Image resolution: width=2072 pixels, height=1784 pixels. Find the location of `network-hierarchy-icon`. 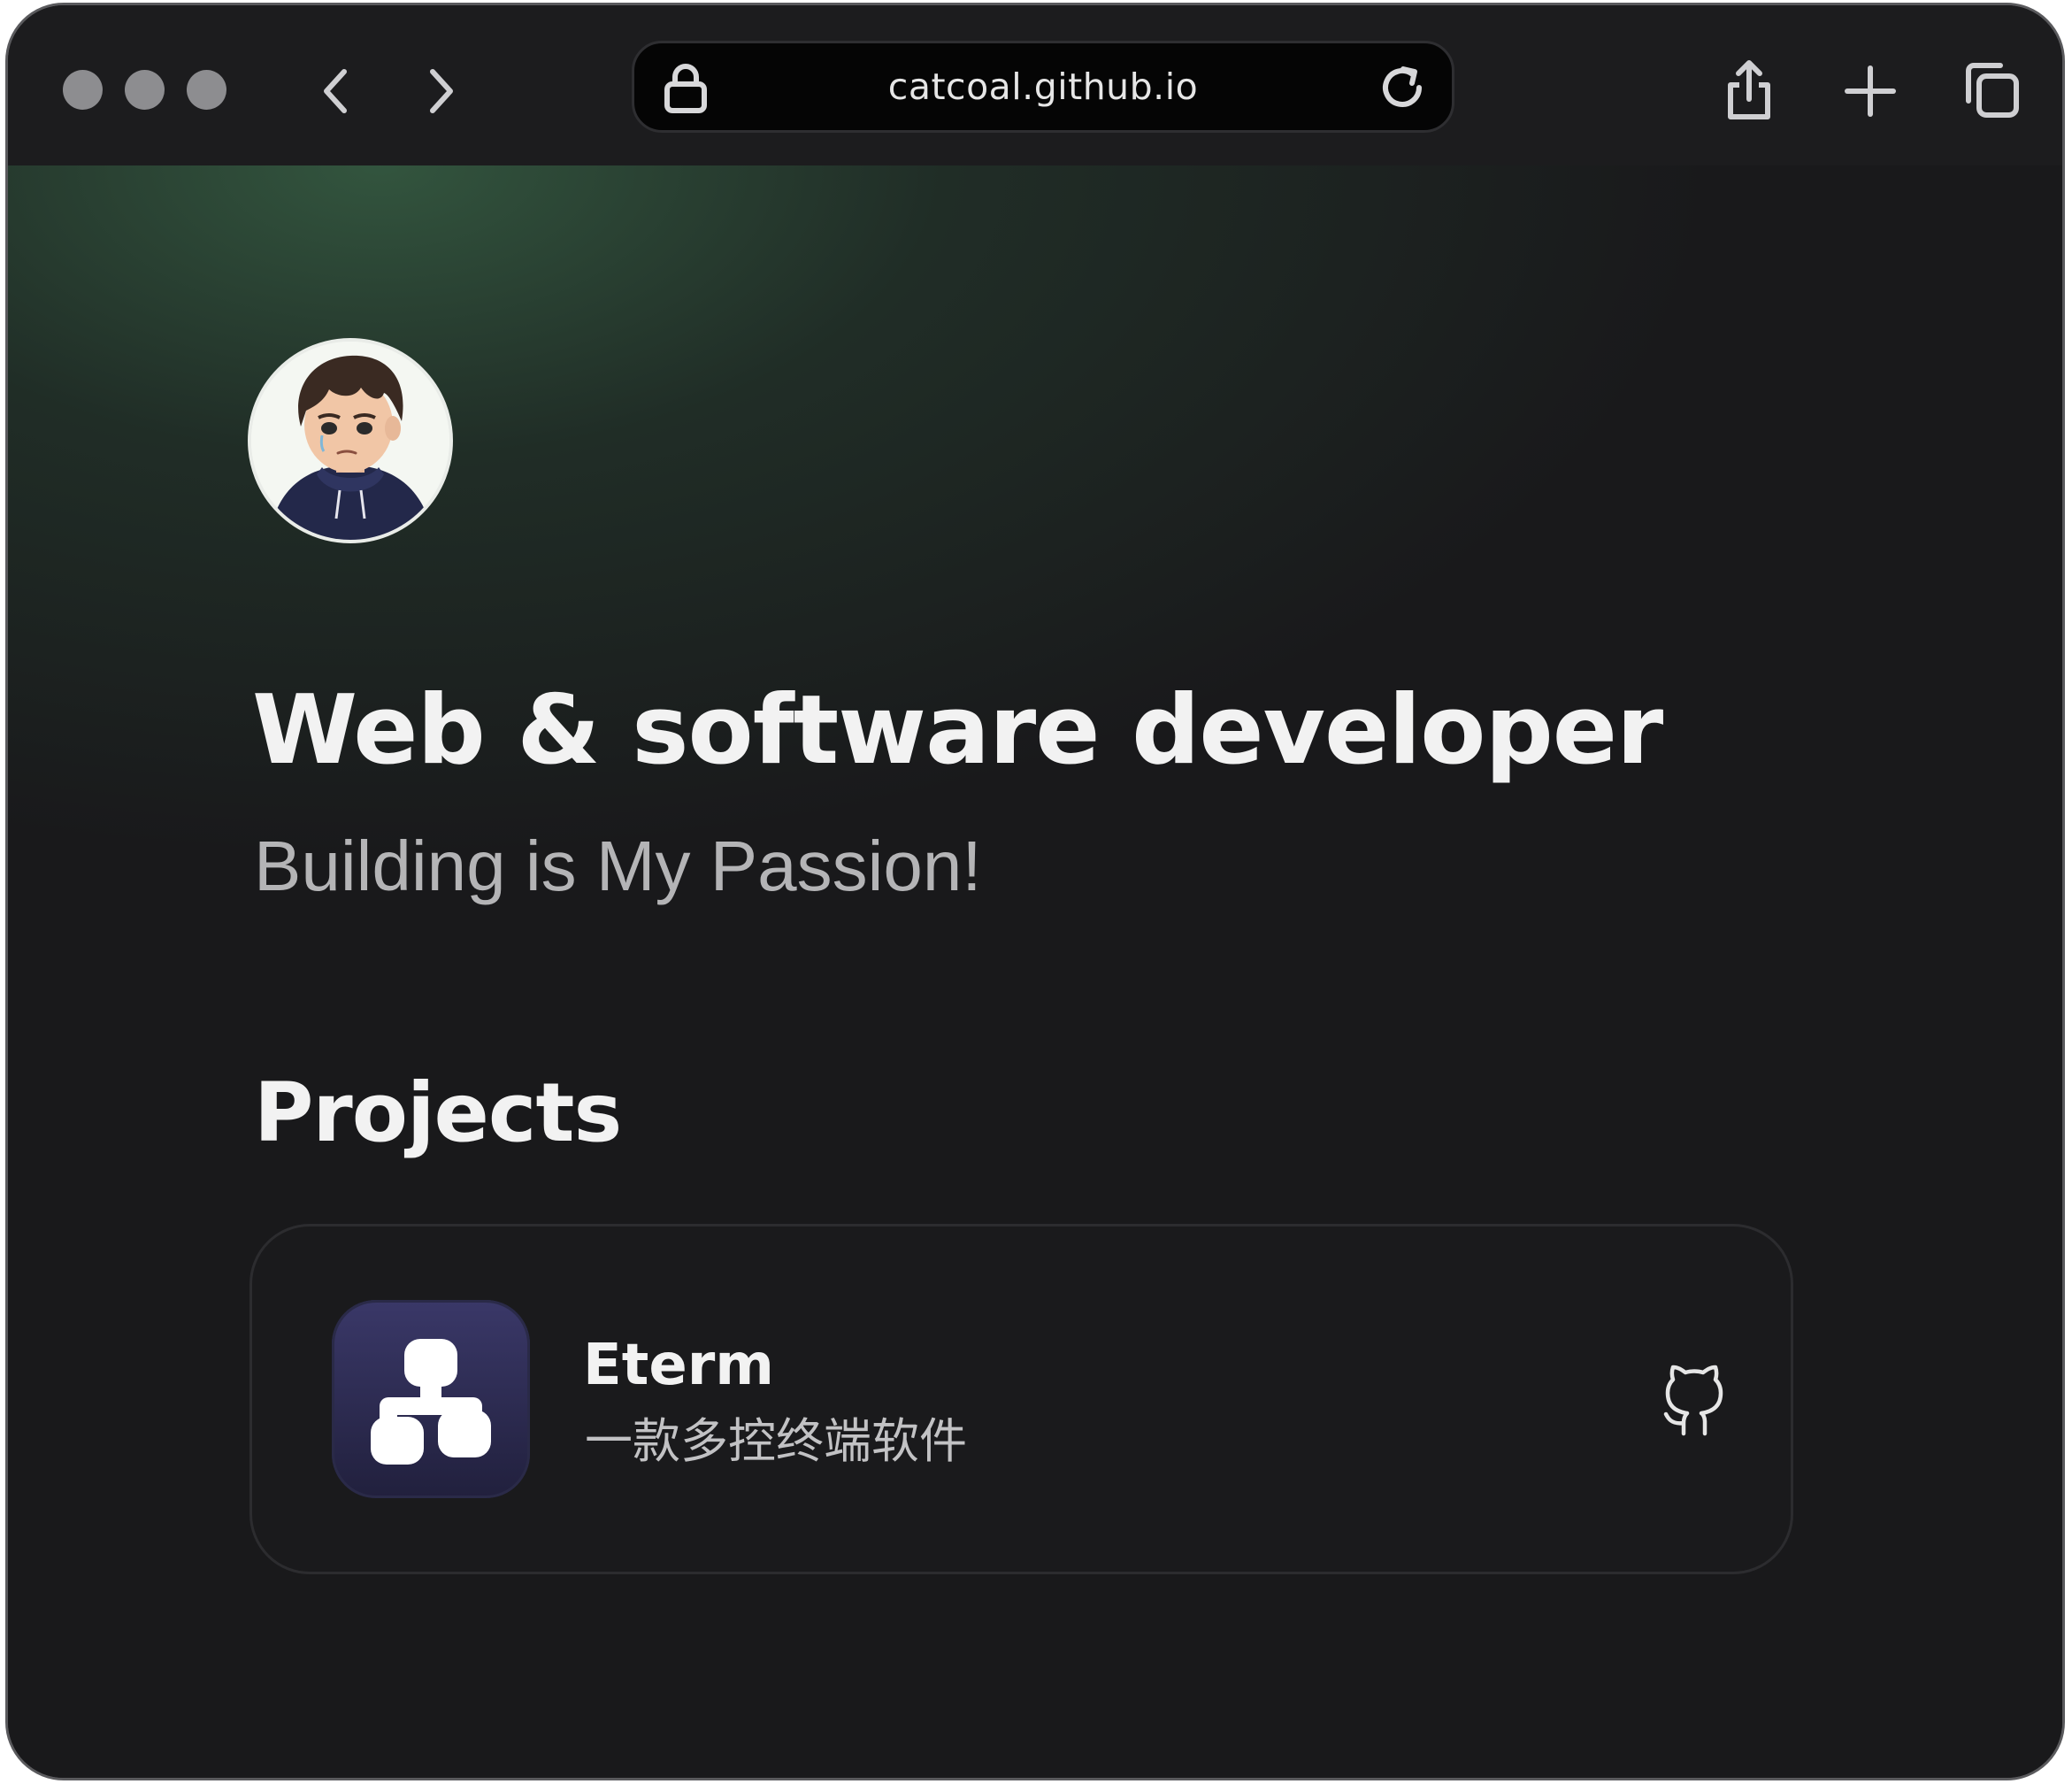

network-hierarchy-icon is located at coordinates (431, 1399).